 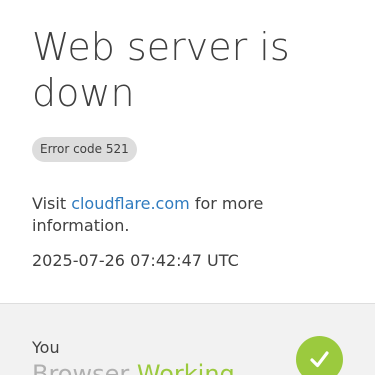 I want to click on error-timestamp: 2025-07-26 07:42:47 UTC, so click(x=135, y=260).